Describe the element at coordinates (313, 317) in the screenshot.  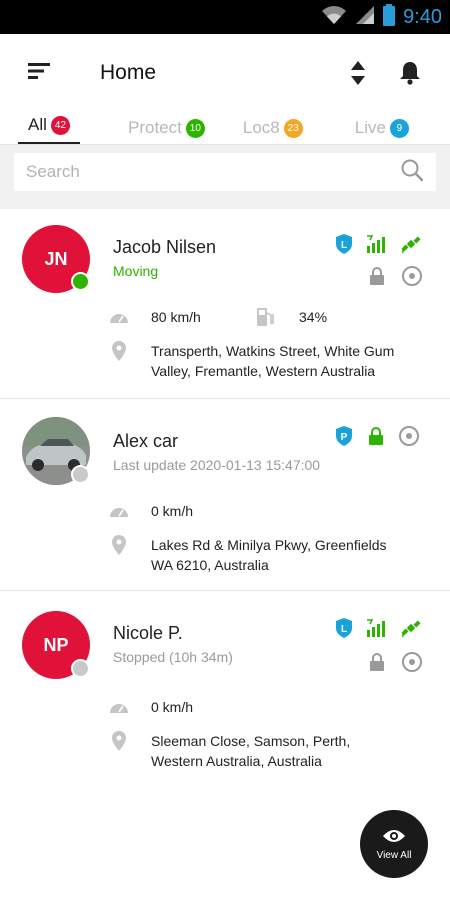
I see `fuel-value: 34%` at that location.